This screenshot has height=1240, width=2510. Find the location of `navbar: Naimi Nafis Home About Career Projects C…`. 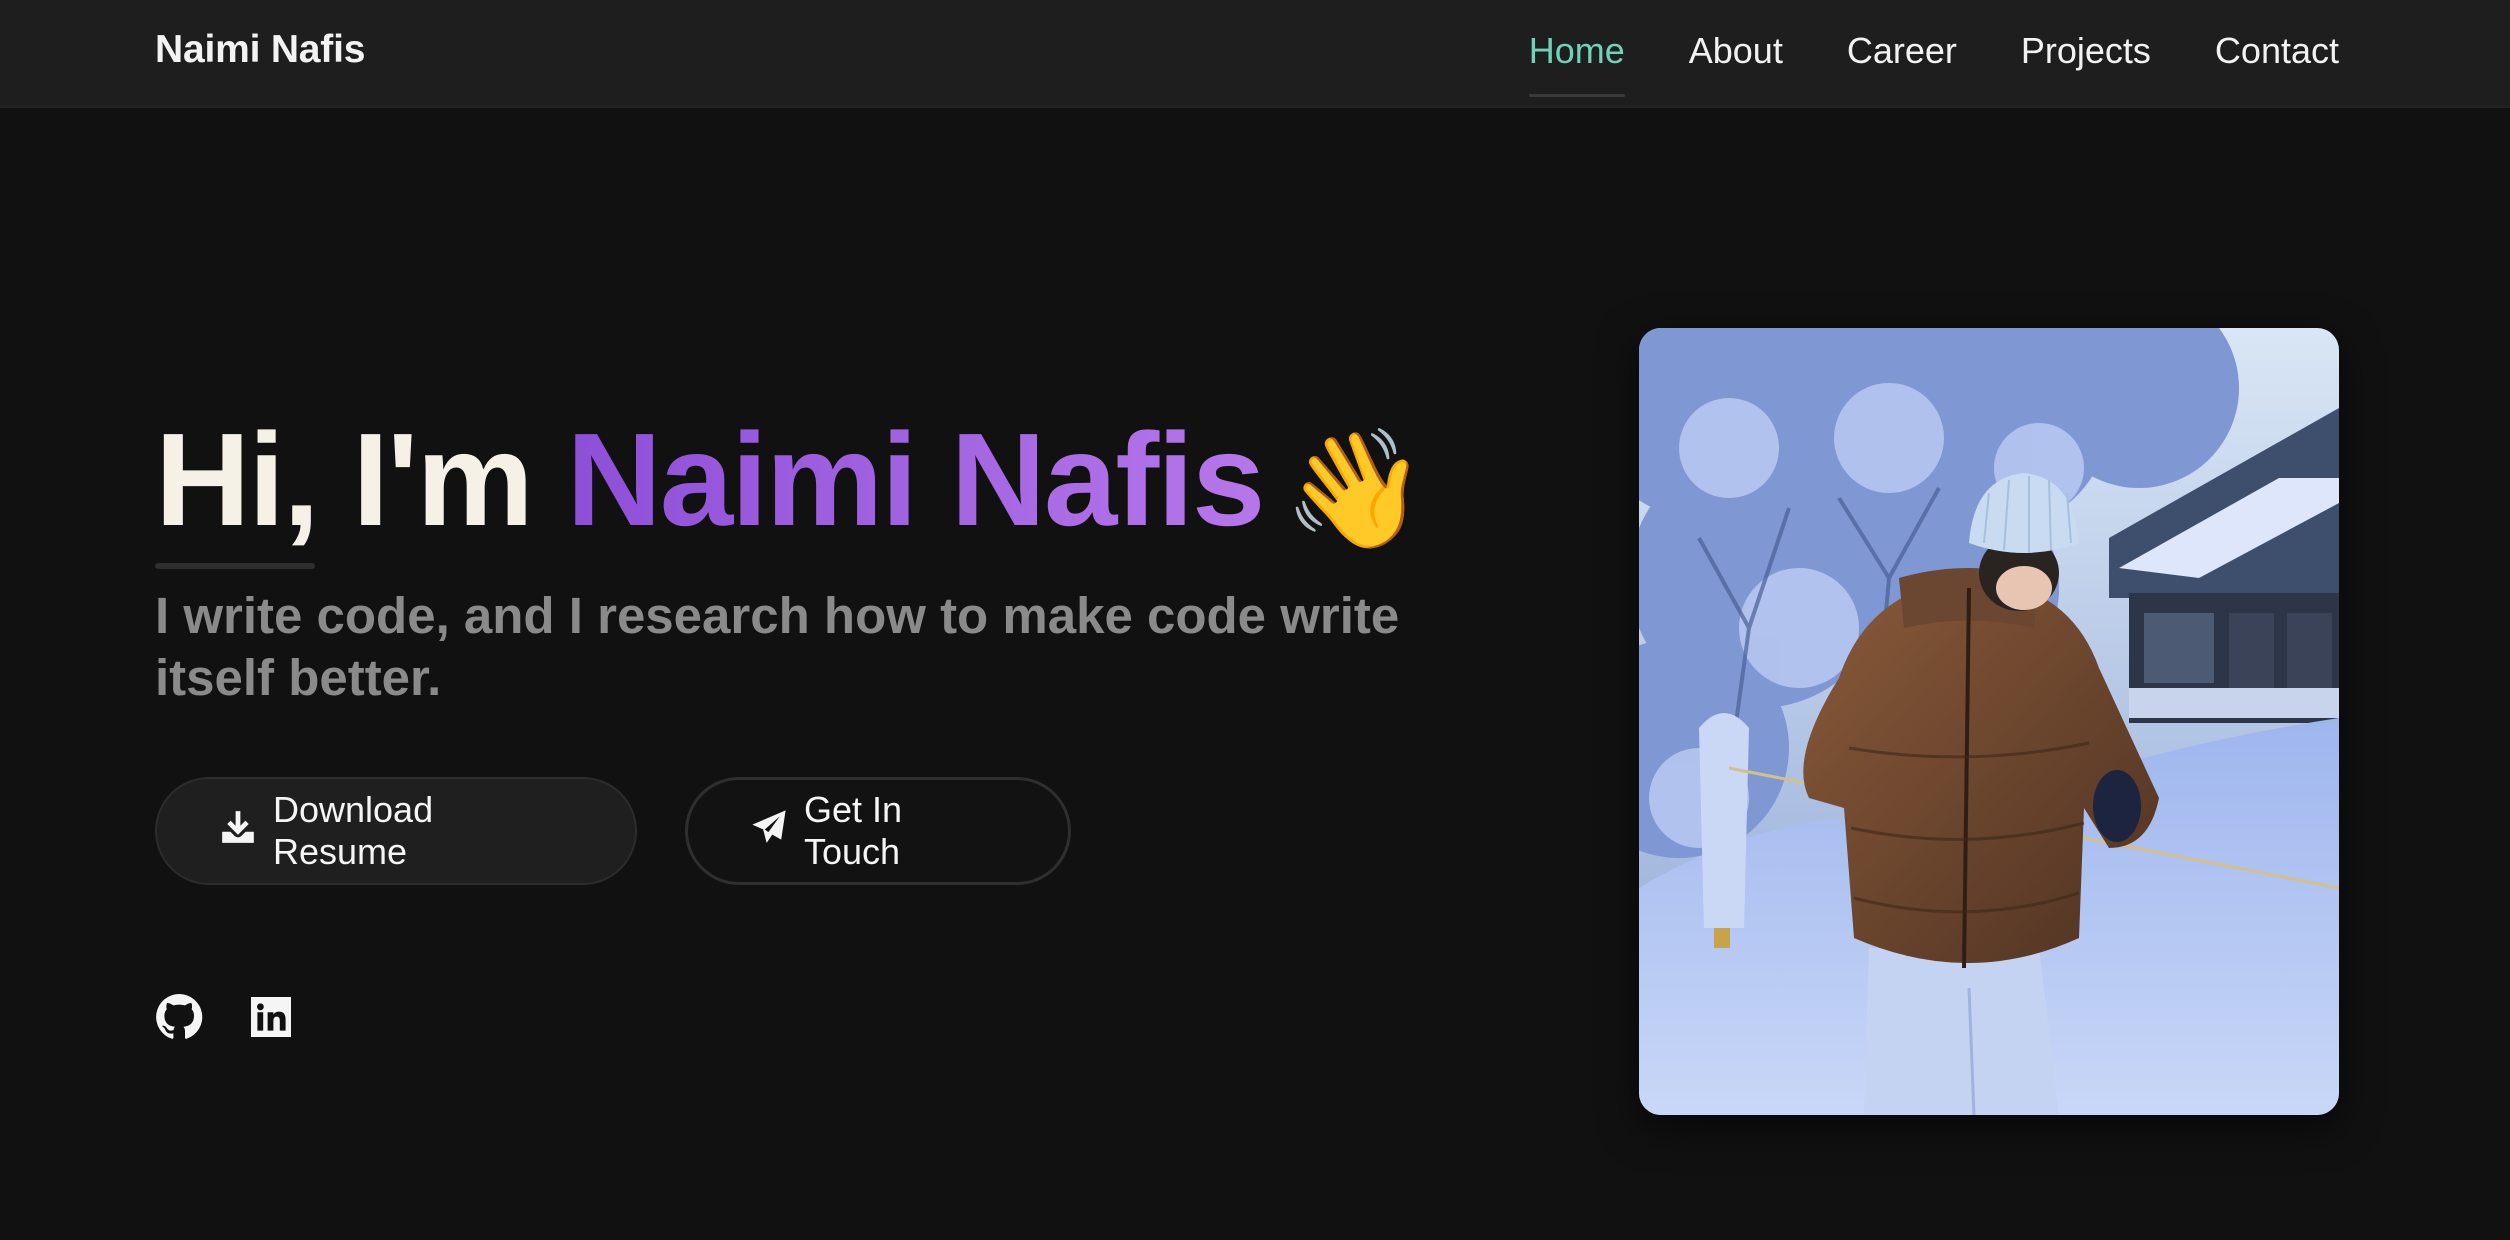

navbar: Naimi Nafis Home About Career Projects C… is located at coordinates (1255, 54).